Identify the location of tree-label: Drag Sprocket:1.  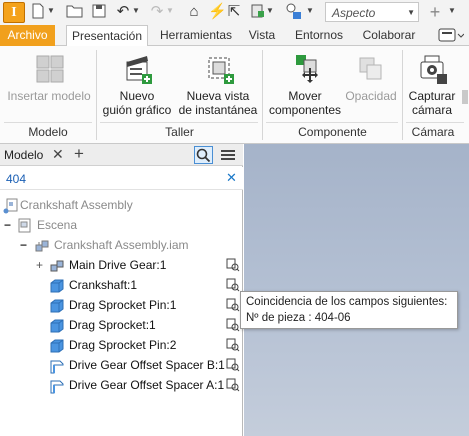
(112, 325).